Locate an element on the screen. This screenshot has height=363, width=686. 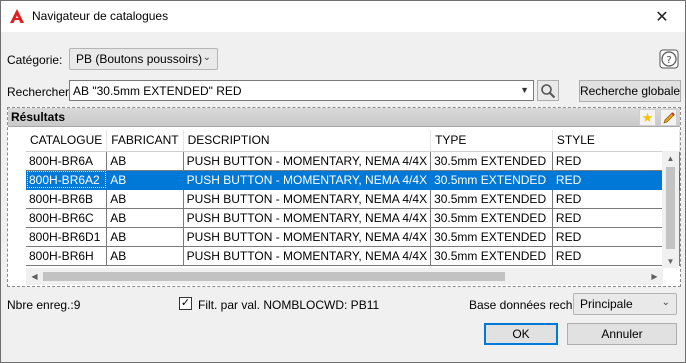
window-title: Navigateur de catalogues is located at coordinates (100, 16).